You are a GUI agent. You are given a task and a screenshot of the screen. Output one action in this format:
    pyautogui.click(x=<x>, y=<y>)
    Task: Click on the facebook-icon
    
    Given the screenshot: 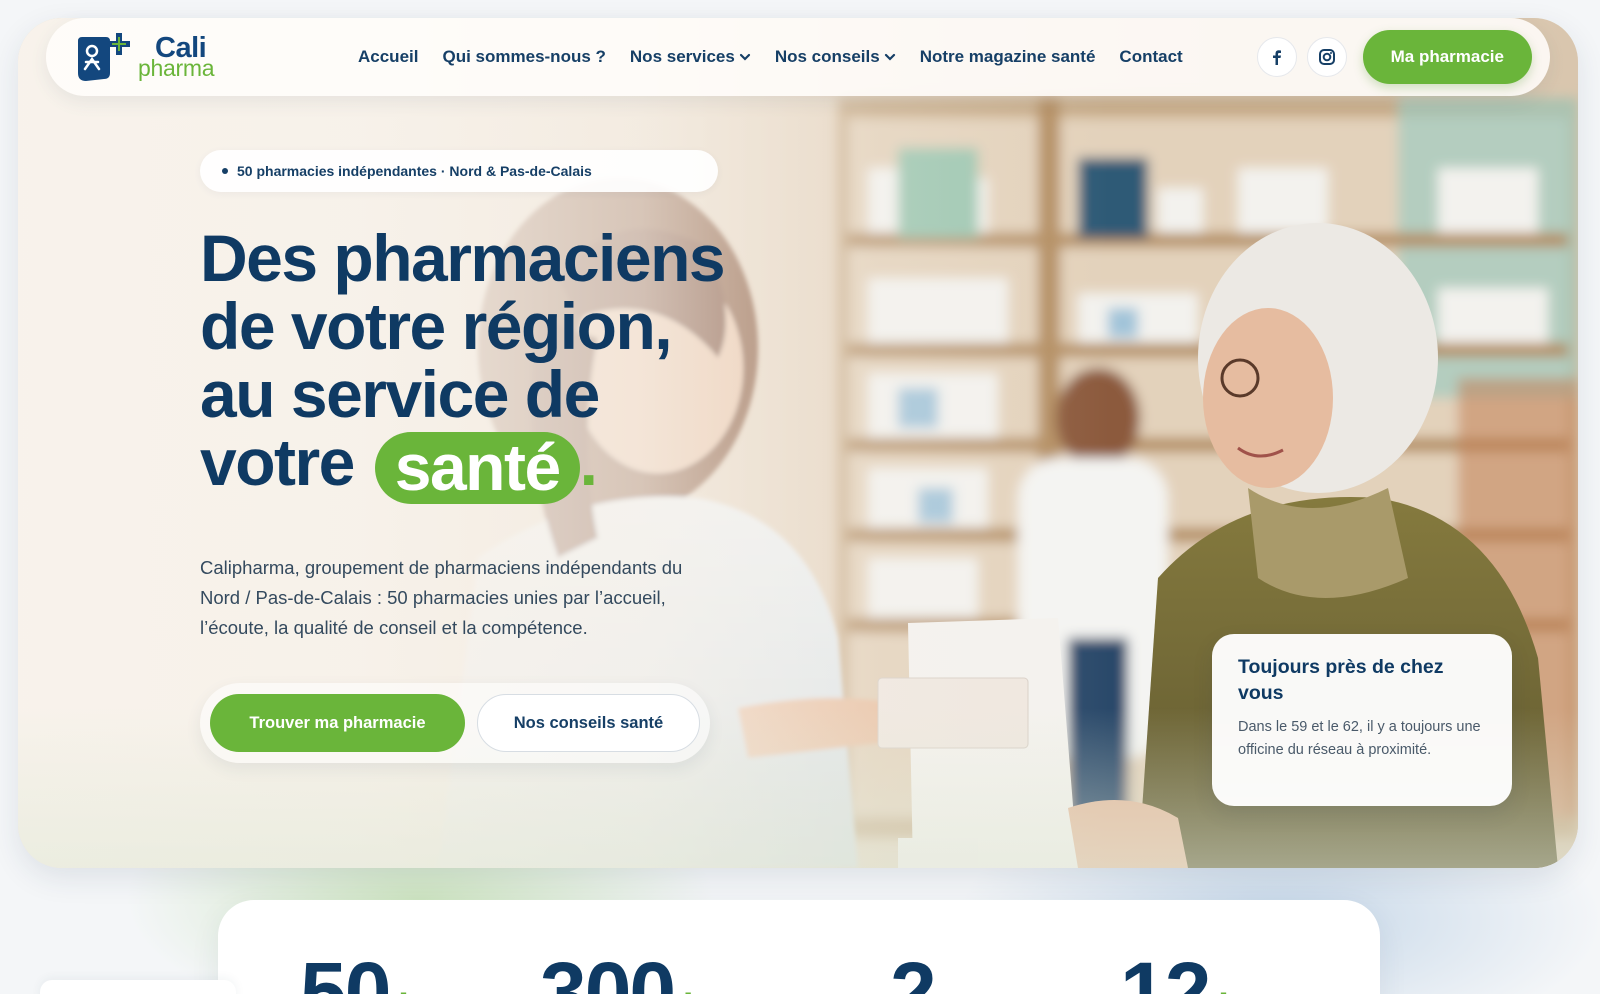 What is the action you would take?
    pyautogui.click(x=1276, y=57)
    